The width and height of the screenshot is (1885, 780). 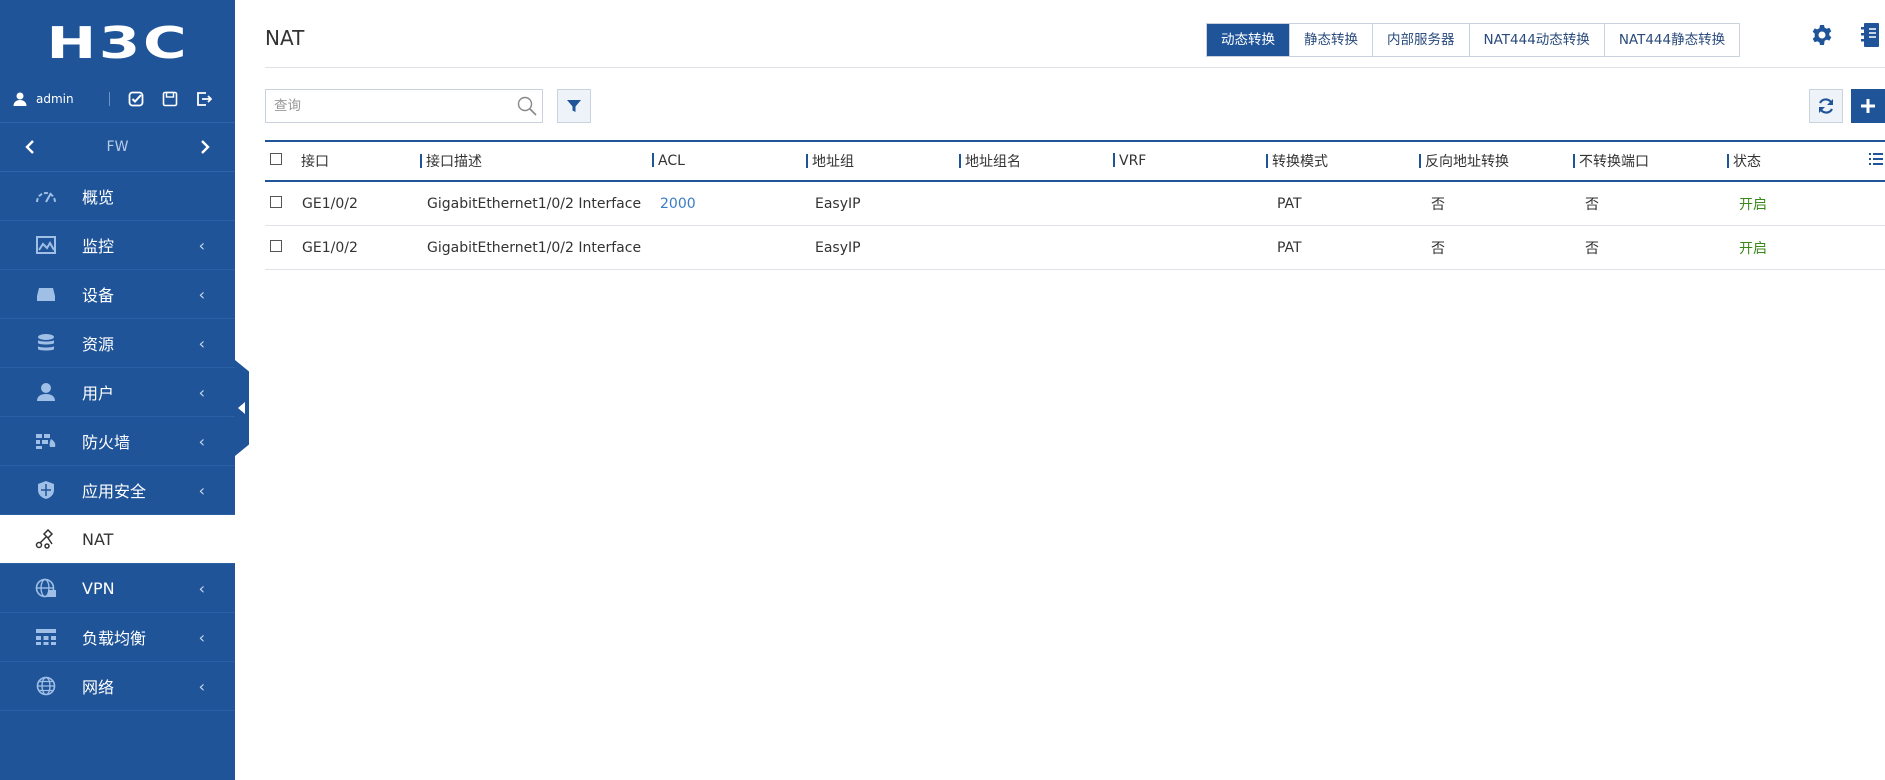 I want to click on cell-acl-link: 2000, so click(x=678, y=204).